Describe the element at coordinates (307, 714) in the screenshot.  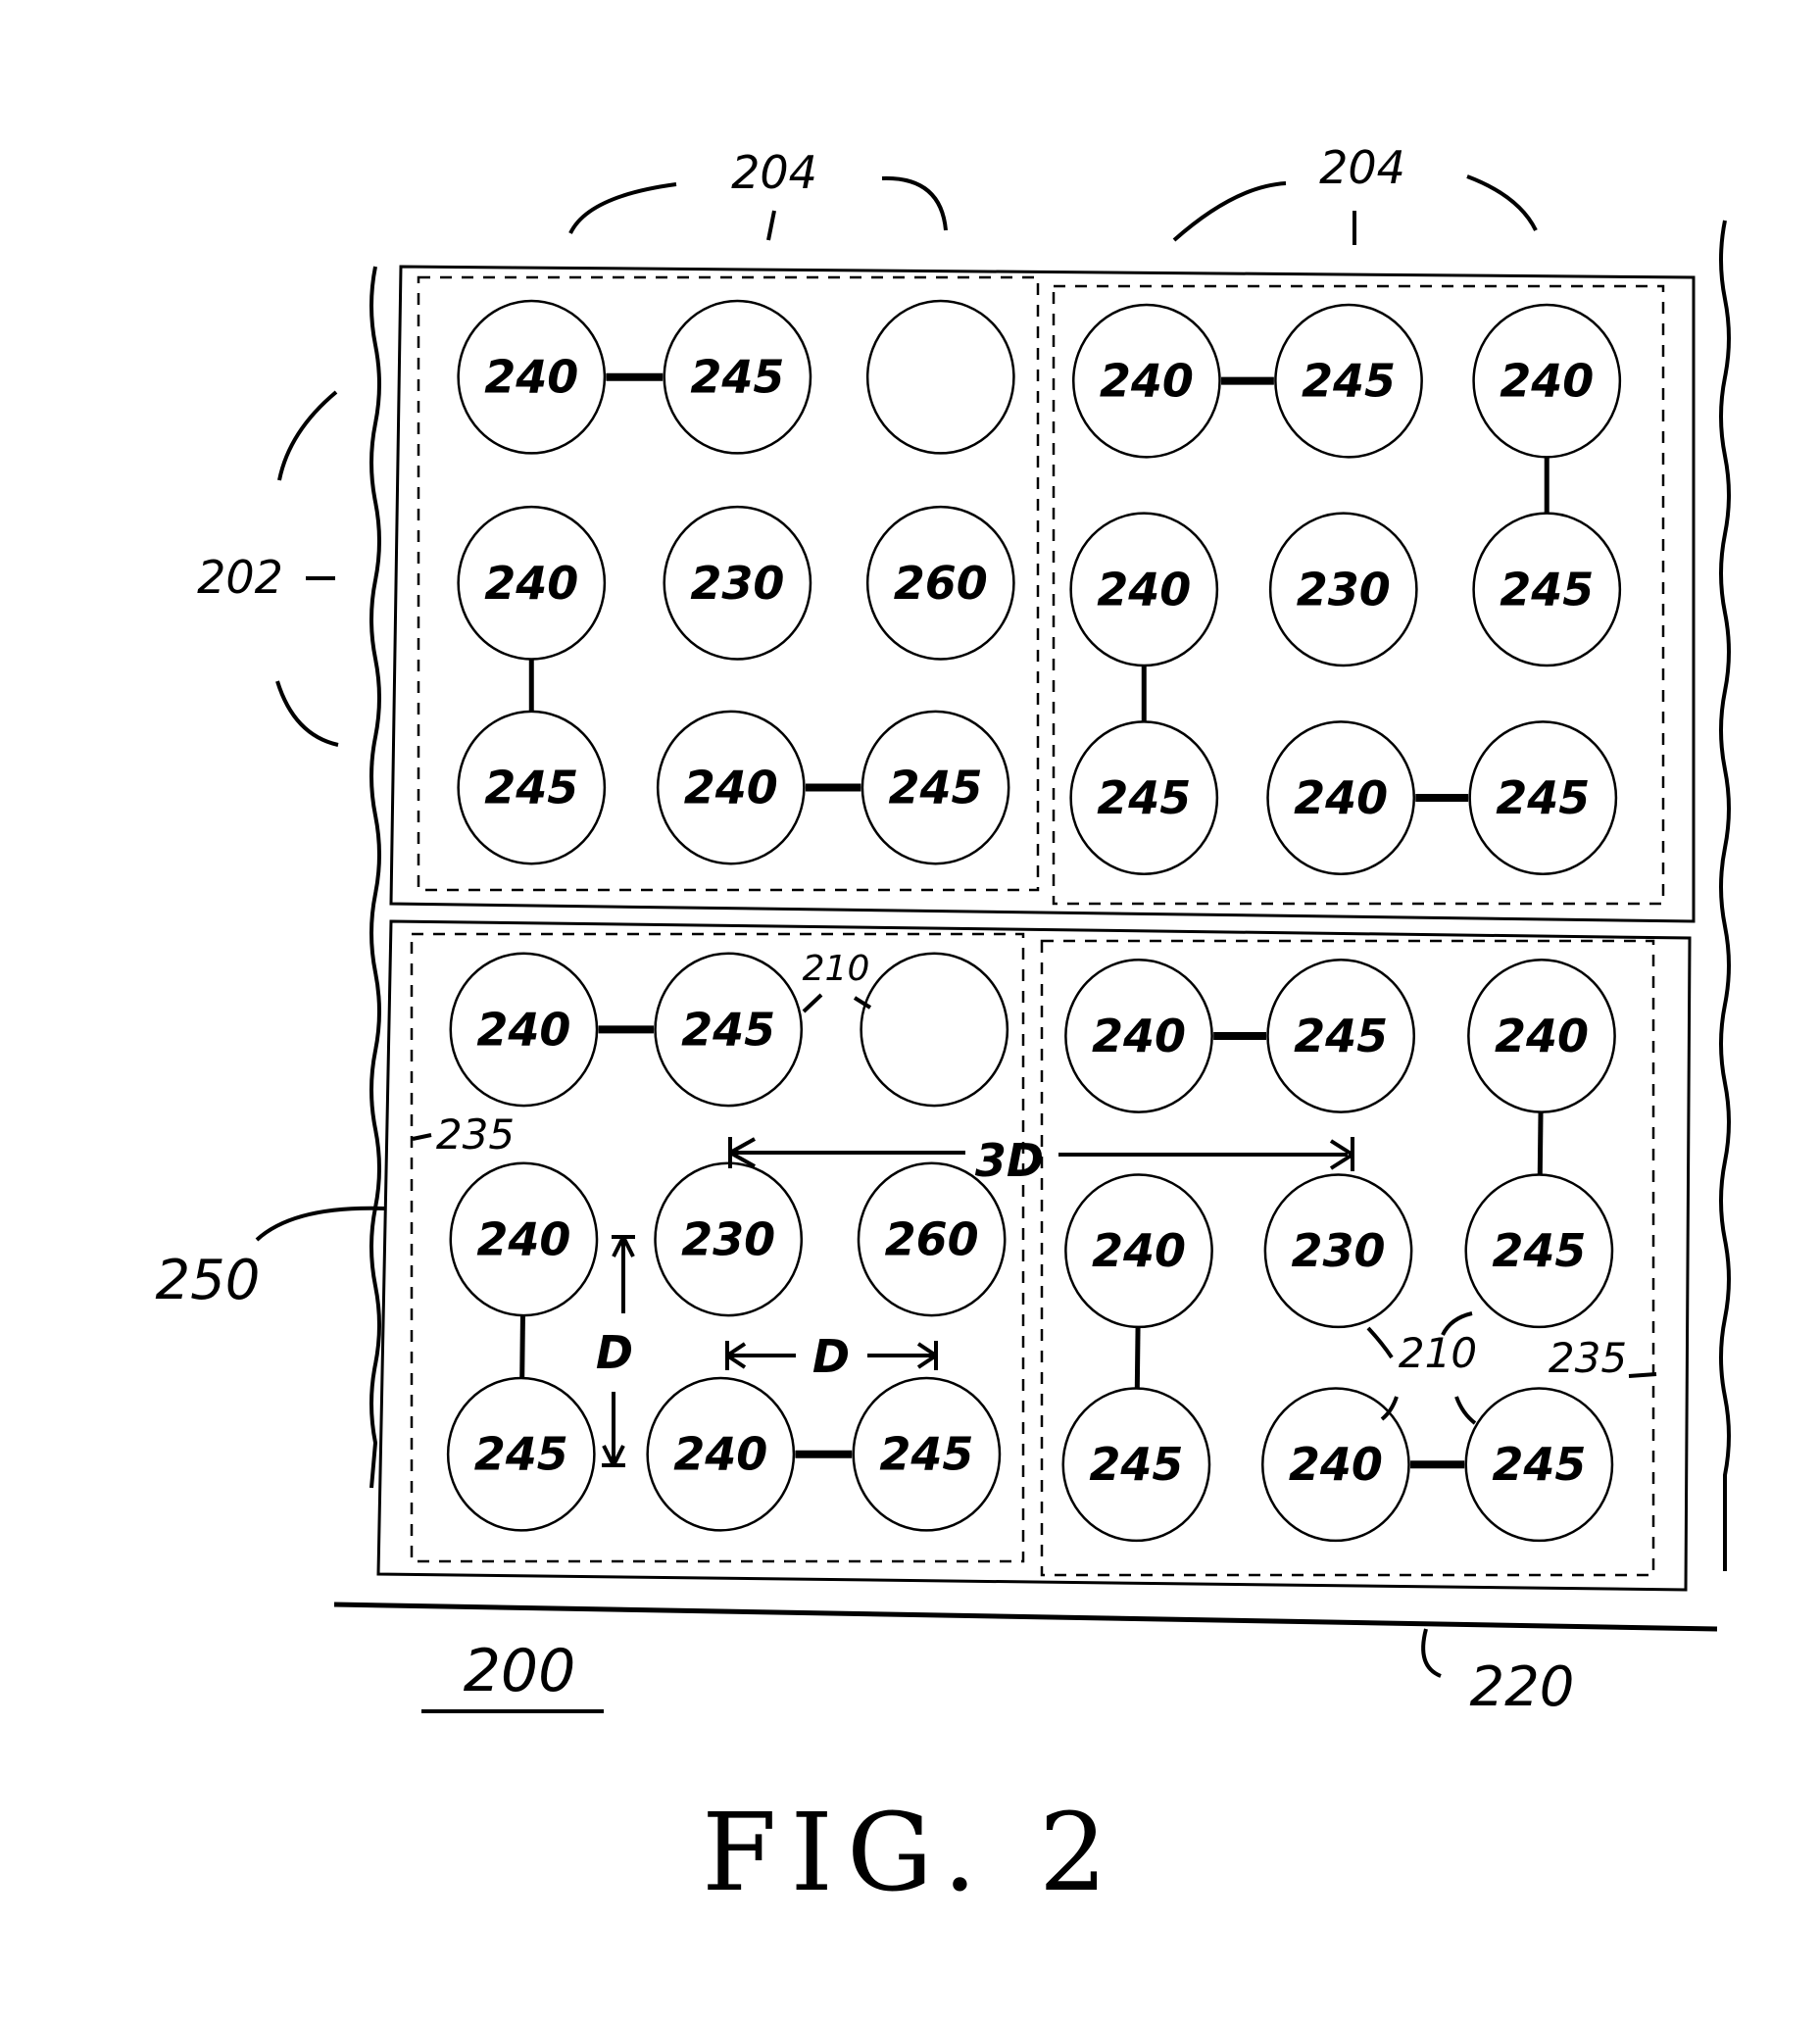
I see `bracket-202-b` at that location.